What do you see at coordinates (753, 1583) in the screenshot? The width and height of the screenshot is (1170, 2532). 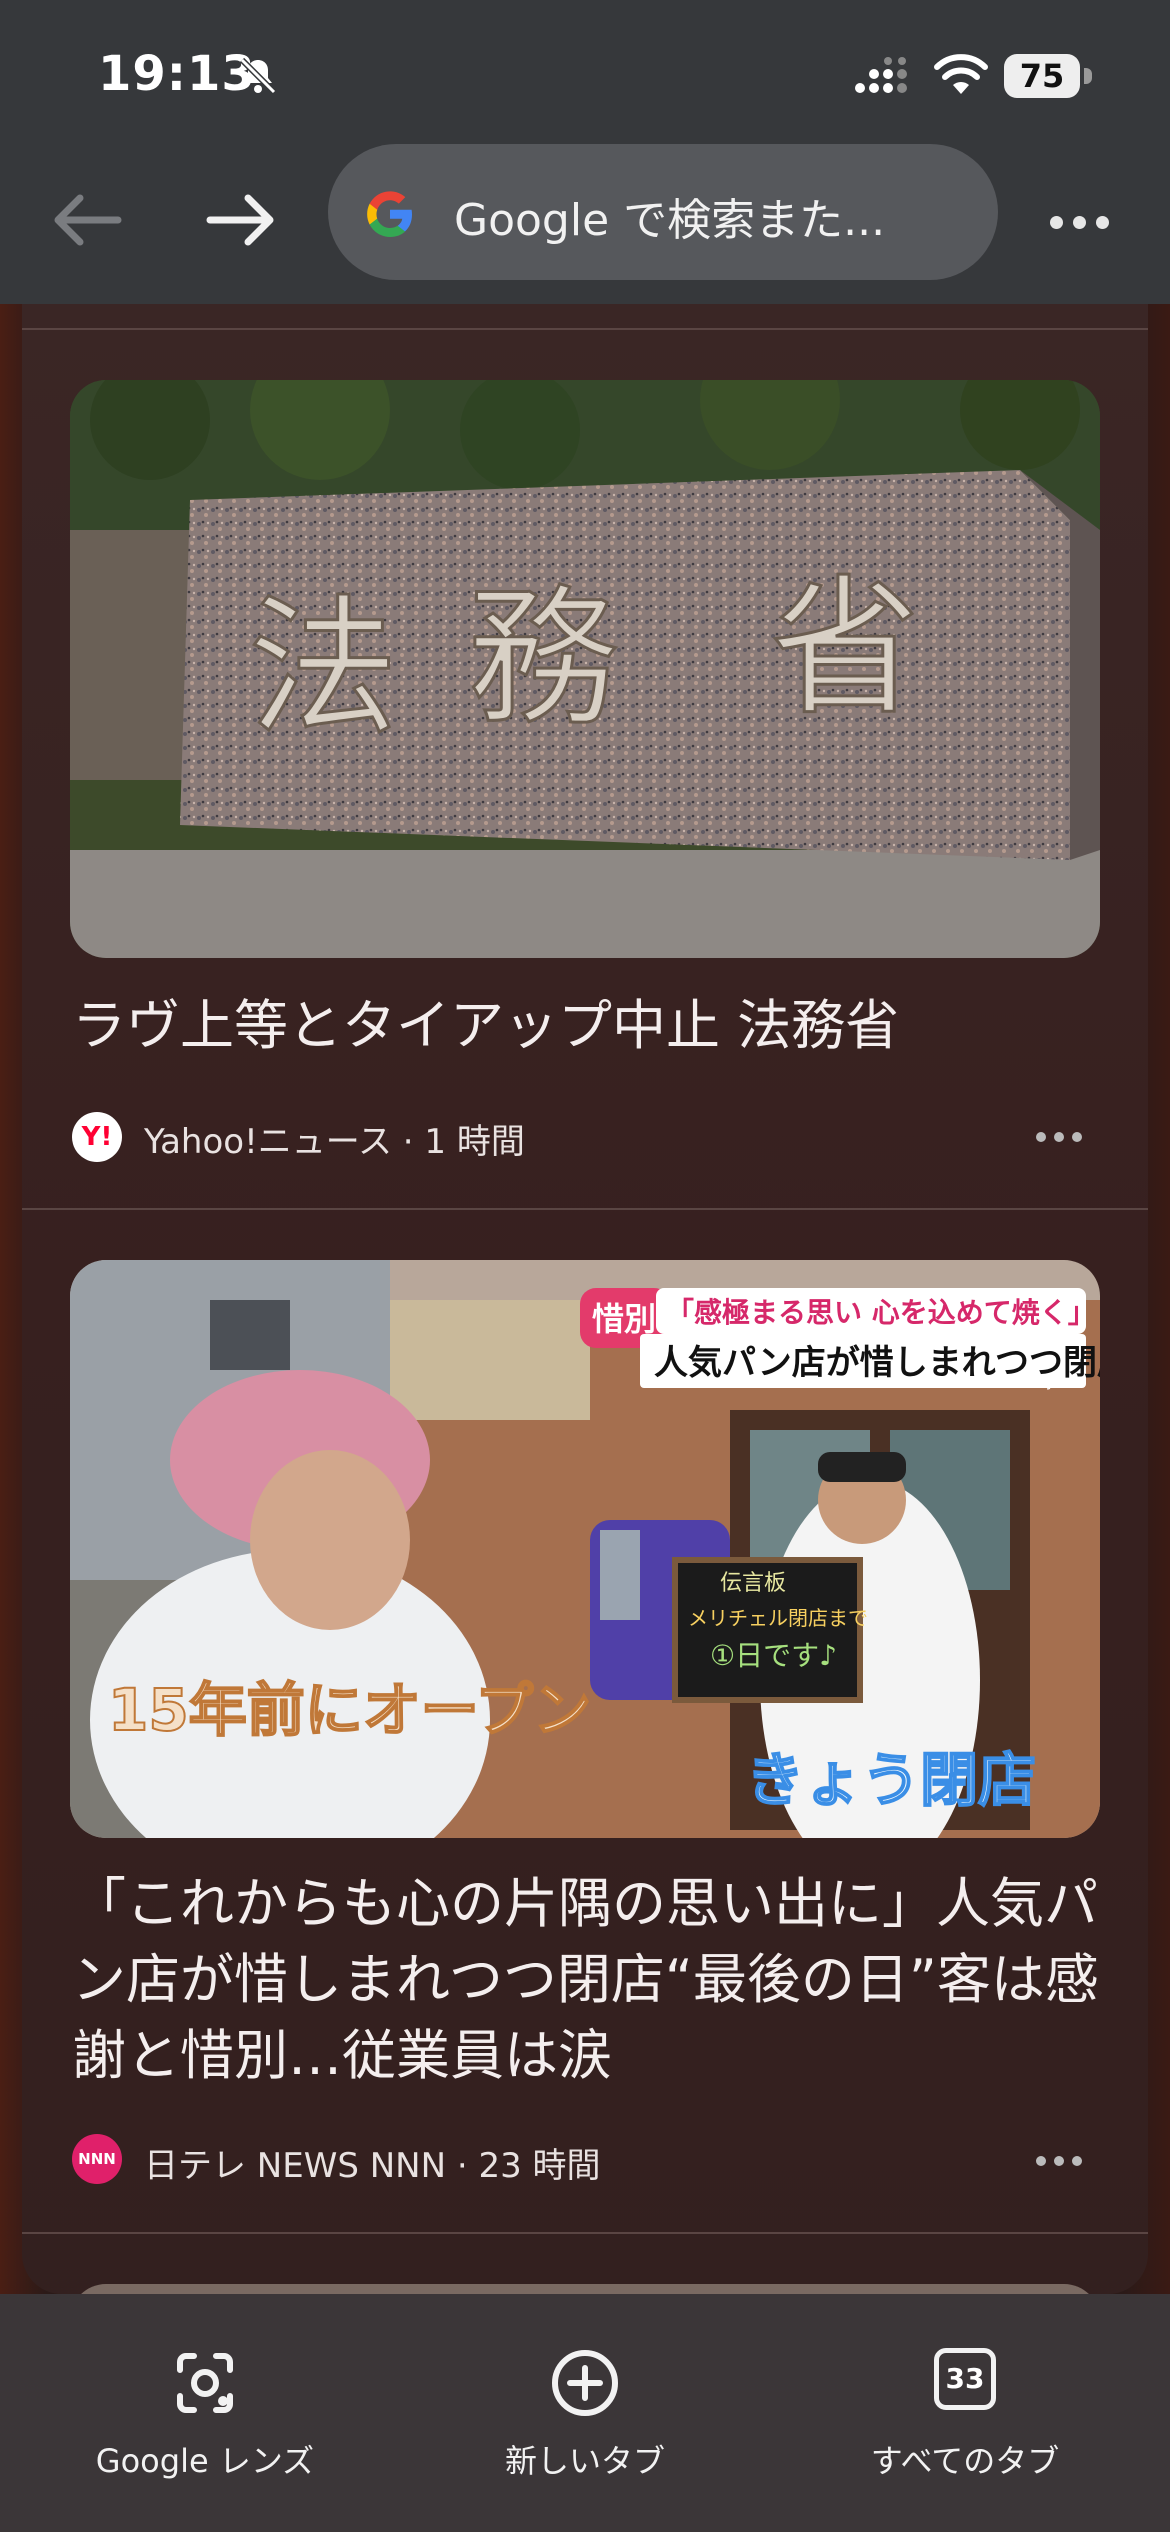 I see `board-title: 伝言板` at bounding box center [753, 1583].